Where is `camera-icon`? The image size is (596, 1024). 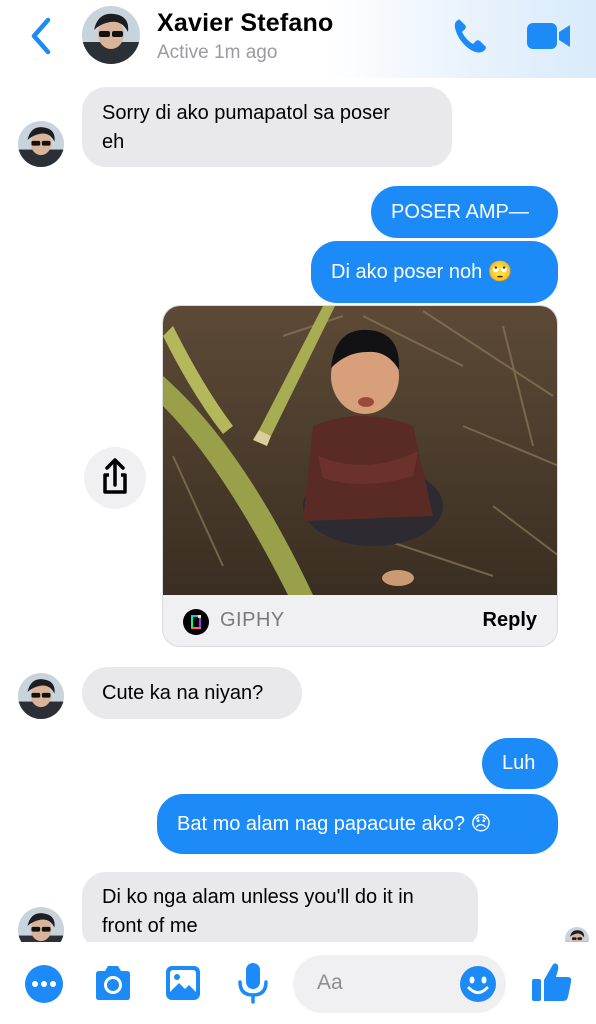
camera-icon is located at coordinates (113, 985).